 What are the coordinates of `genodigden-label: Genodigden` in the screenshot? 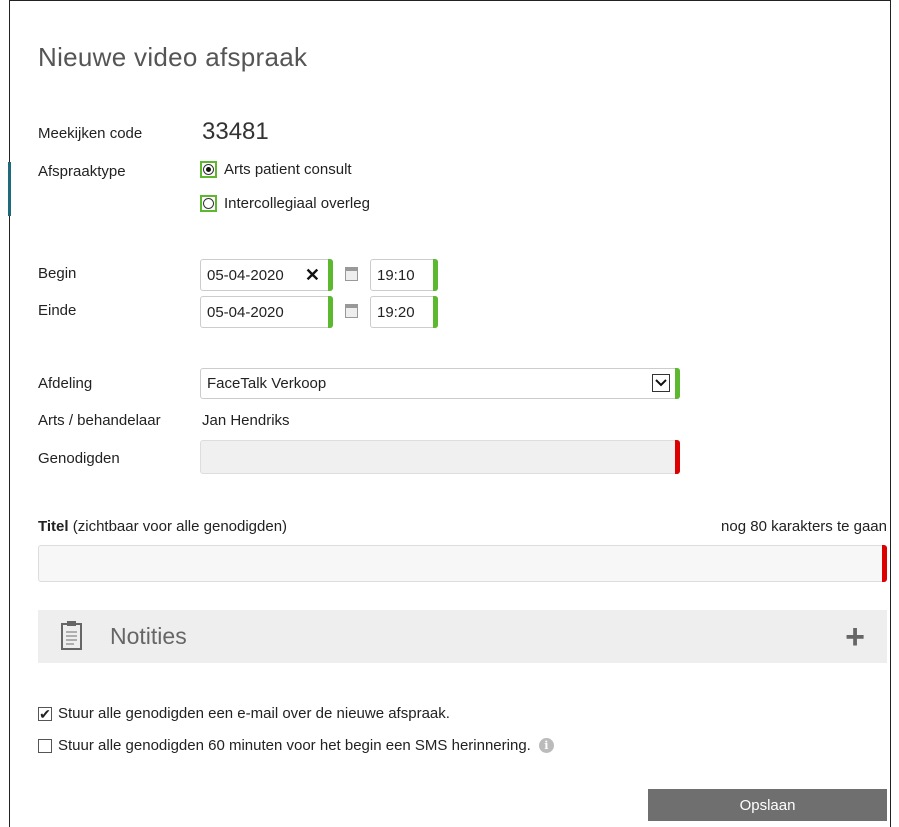 It's located at (79, 458).